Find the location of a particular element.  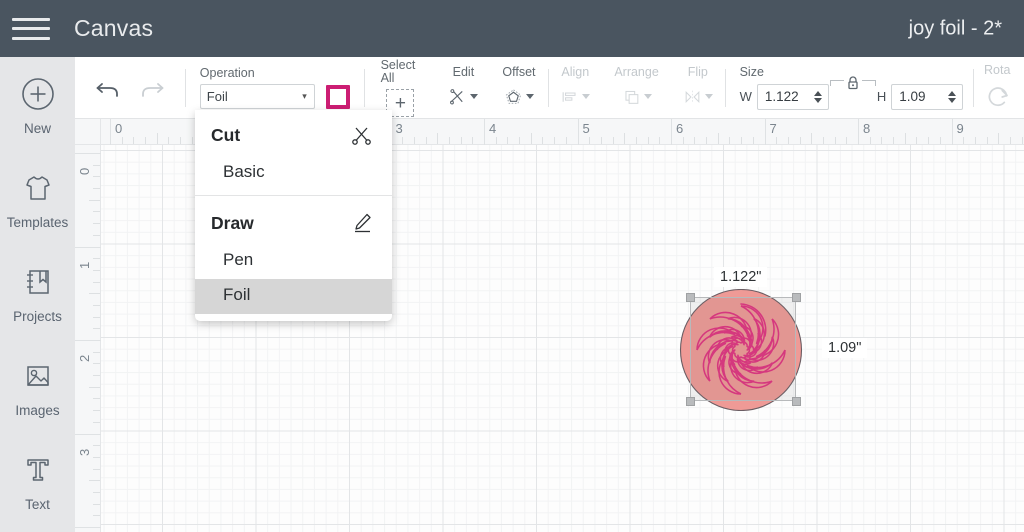

dropdown-group-title: Cut is located at coordinates (226, 134).